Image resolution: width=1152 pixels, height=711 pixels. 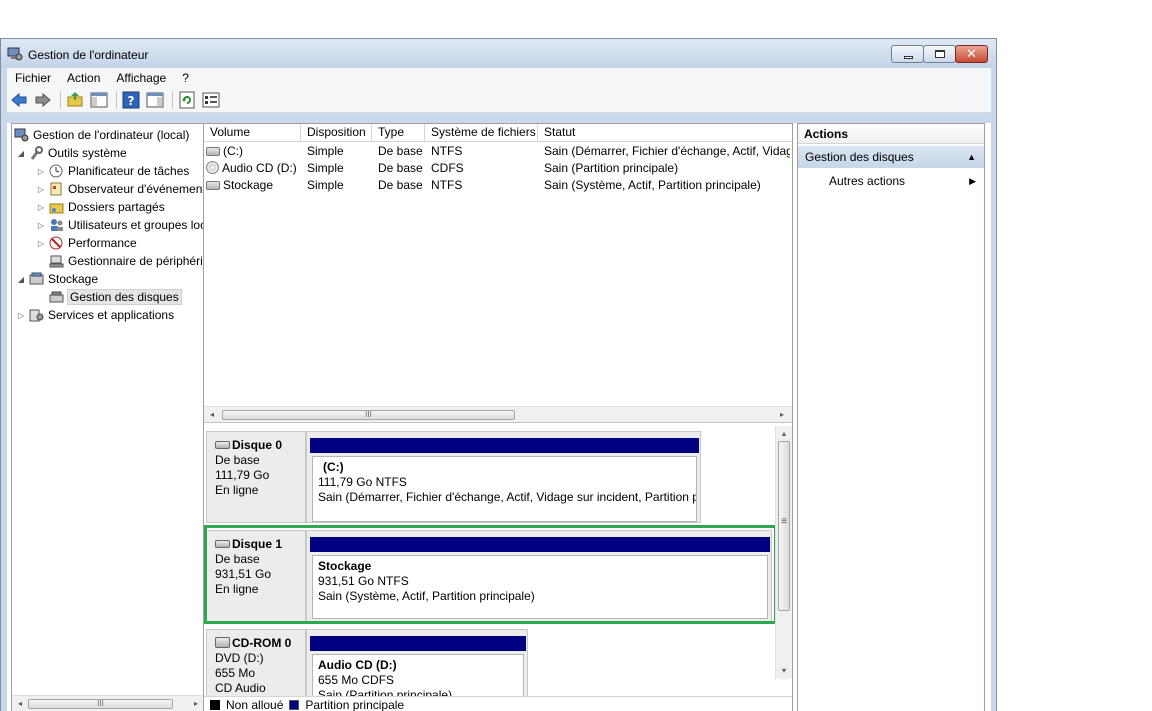 What do you see at coordinates (498, 703) in the screenshot?
I see `legend: Non alloué Partition principale` at bounding box center [498, 703].